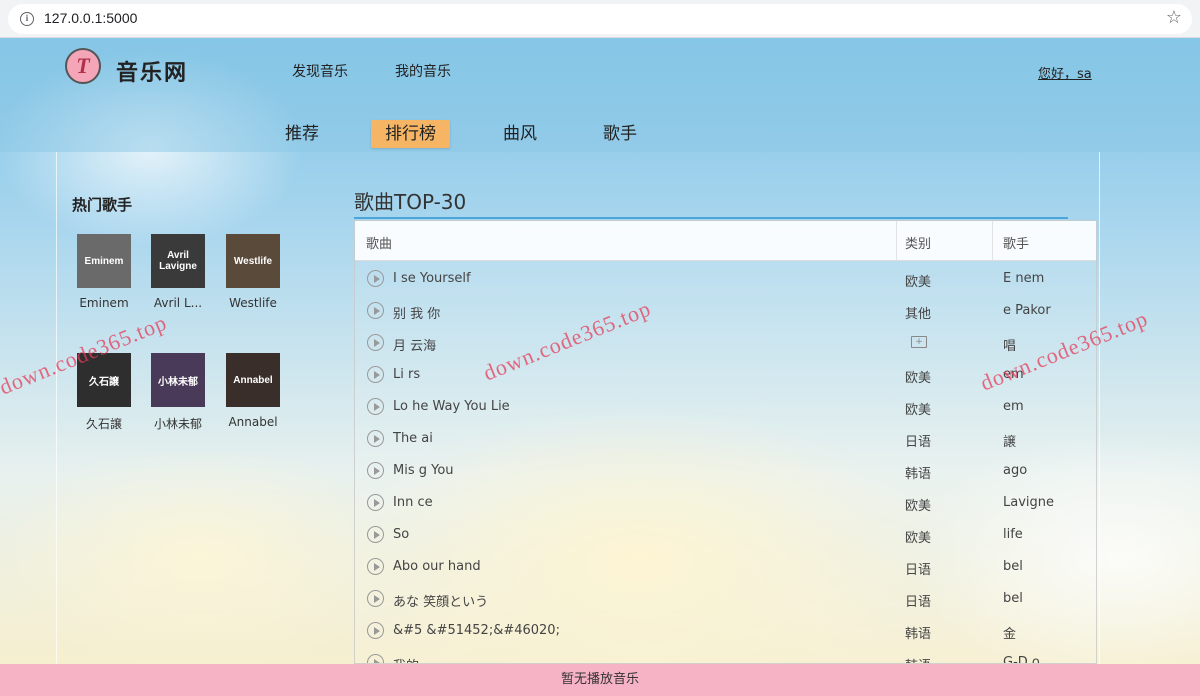 The height and width of the screenshot is (696, 1200). Describe the element at coordinates (423, 71) in the screenshot. I see `nav-my-music: 我的音乐` at that location.